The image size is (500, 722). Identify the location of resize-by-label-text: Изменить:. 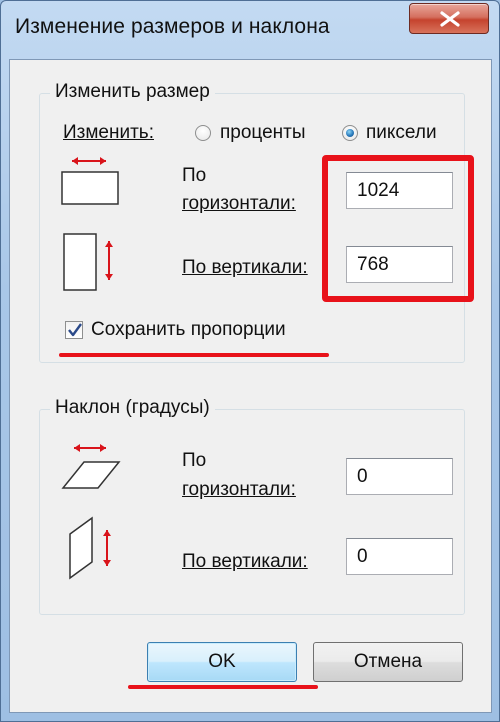
(108, 132).